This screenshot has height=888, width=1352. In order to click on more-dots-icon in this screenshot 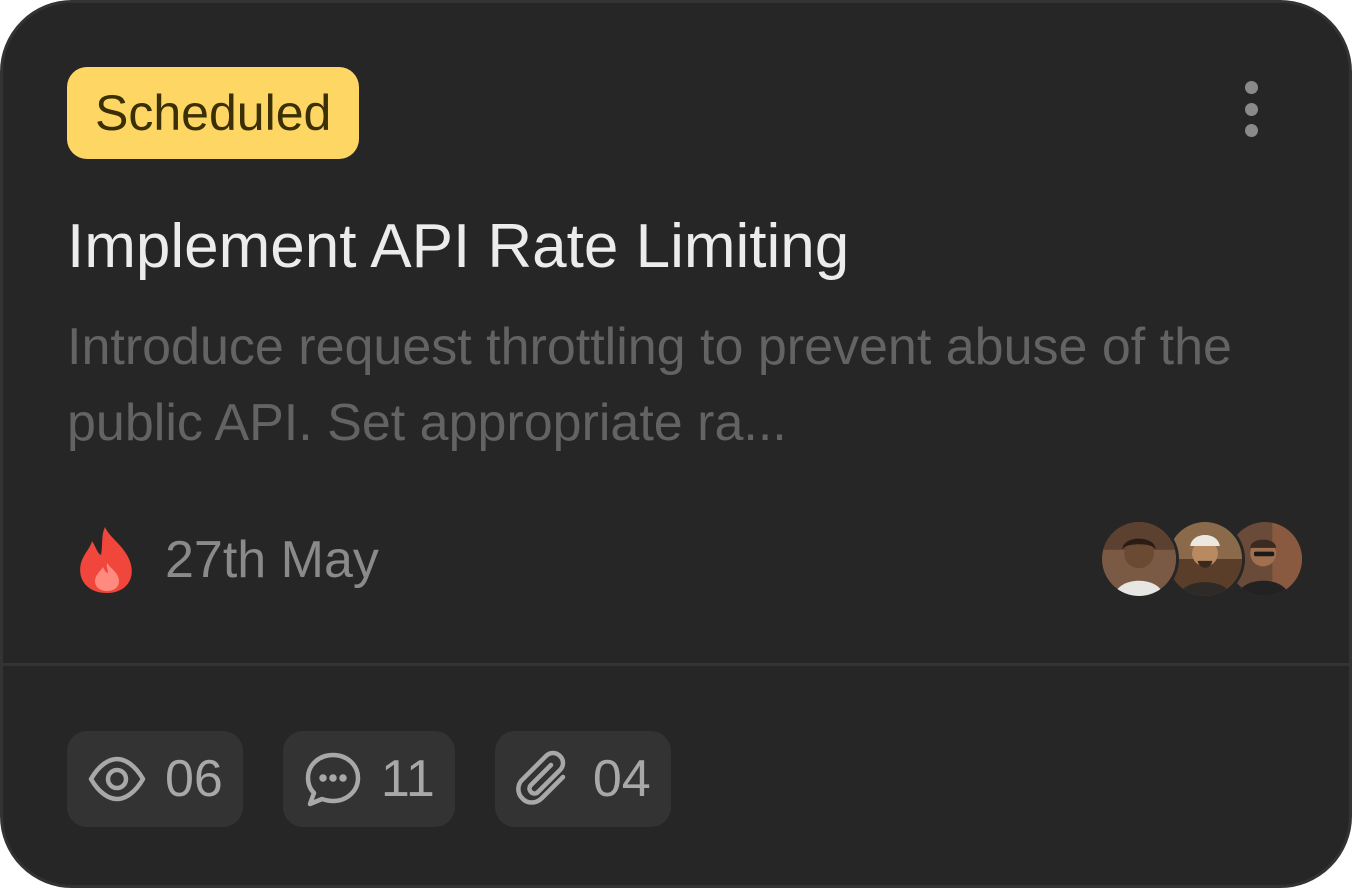, I will do `click(1251, 87)`.